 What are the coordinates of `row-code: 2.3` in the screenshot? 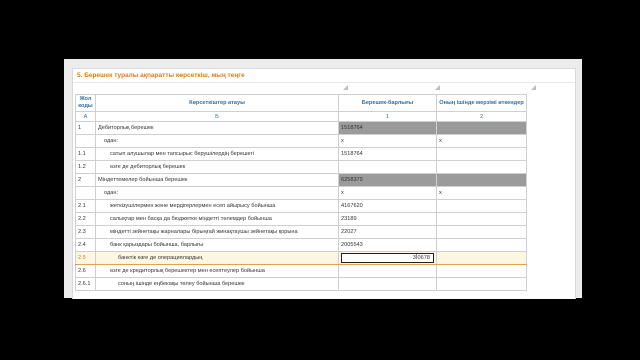 It's located at (85, 232).